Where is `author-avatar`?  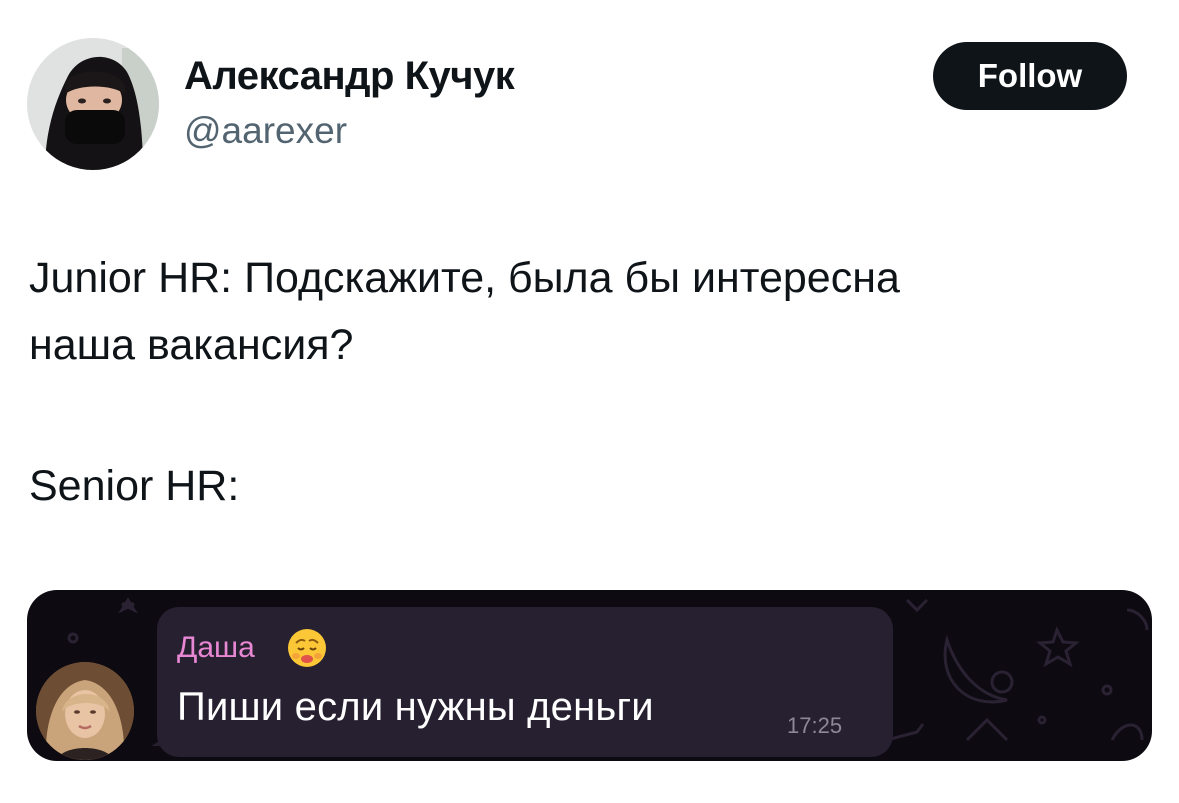 author-avatar is located at coordinates (93, 104).